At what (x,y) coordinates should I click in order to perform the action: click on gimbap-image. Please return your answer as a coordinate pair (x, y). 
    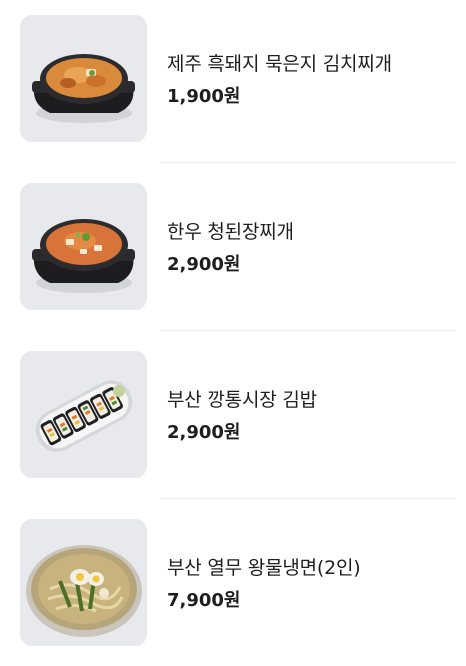
    Looking at the image, I should click on (83, 414).